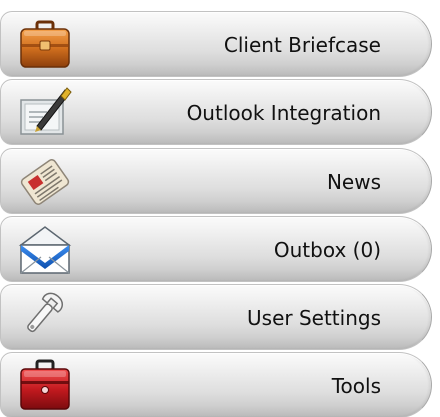 The width and height of the screenshot is (440, 417). I want to click on menu-item-label: Tools, so click(356, 386).